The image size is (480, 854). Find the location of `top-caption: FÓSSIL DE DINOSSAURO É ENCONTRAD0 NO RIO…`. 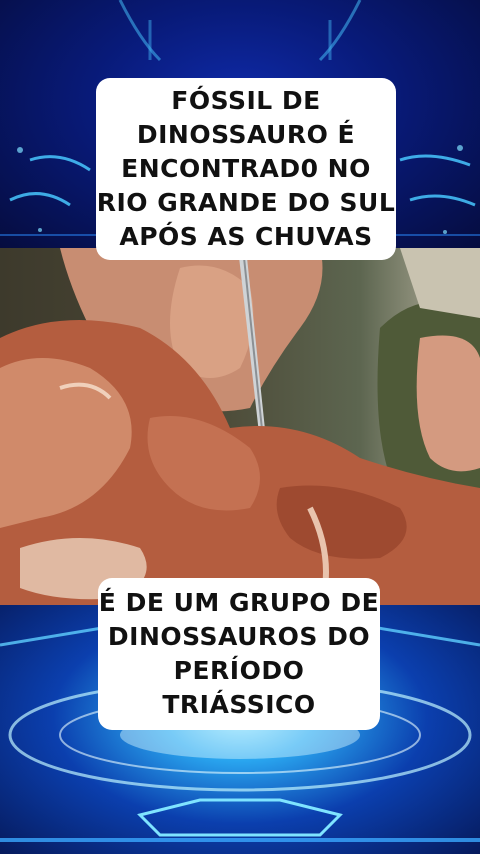

top-caption: FÓSSIL DE DINOSSAURO É ENCONTRAD0 NO RIO… is located at coordinates (246, 169).